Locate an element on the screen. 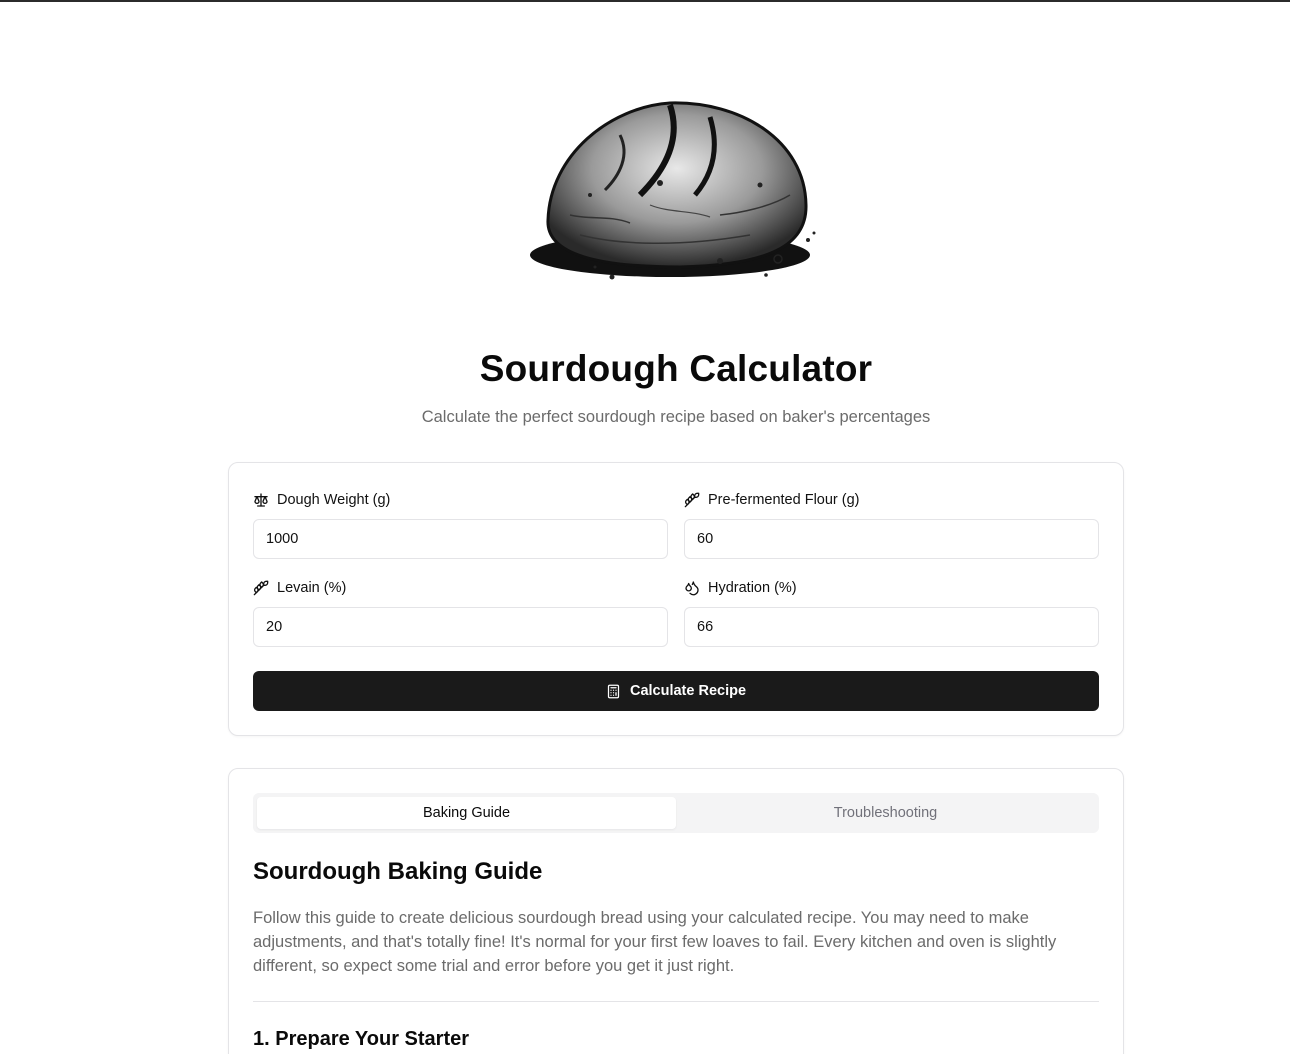 The width and height of the screenshot is (1290, 1054). pre-fermented-flour-label-text: Pre-fermented Flour (g) is located at coordinates (784, 500).